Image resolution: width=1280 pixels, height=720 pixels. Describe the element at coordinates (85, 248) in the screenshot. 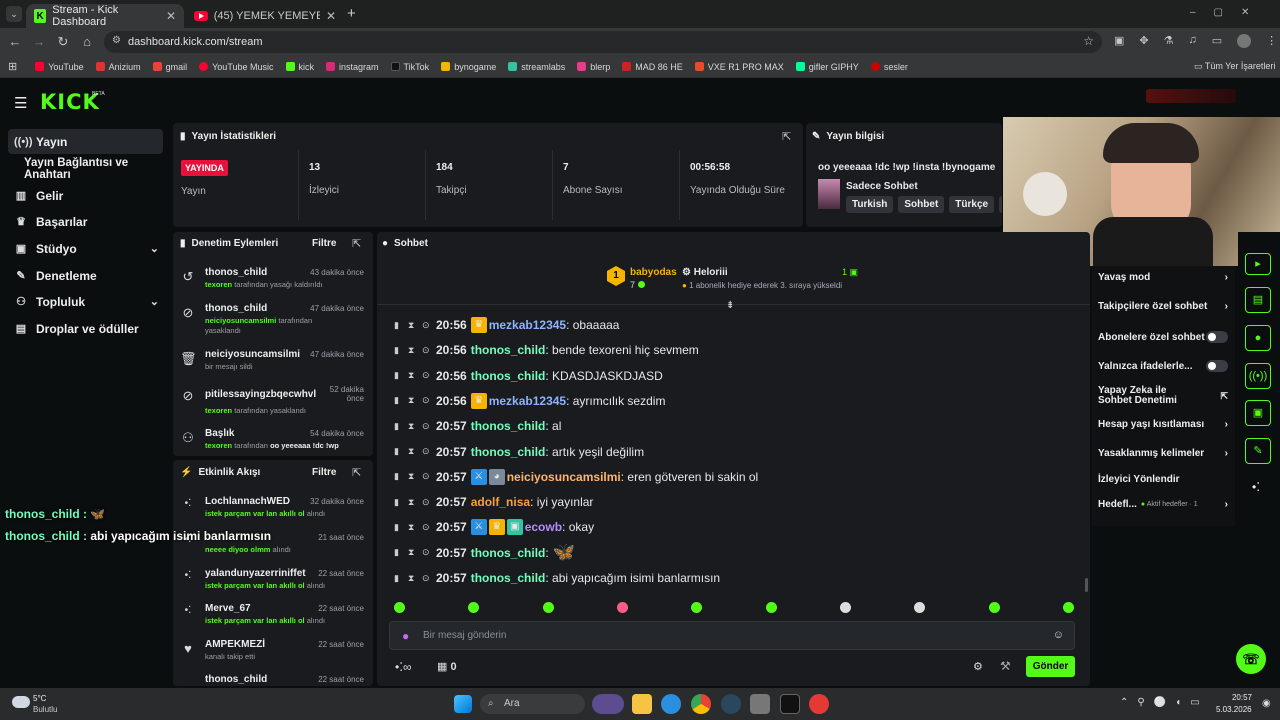

I see `sidebar-item-studyo: ▣ Stüdyo ⌄` at that location.